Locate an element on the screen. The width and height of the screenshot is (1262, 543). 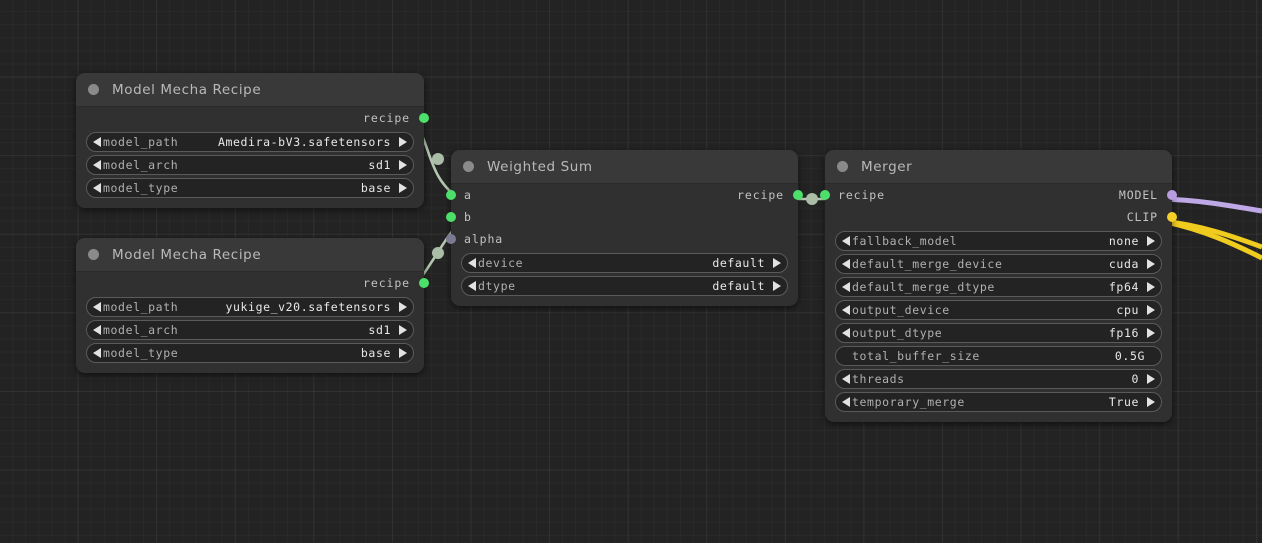
input-slot-a: a recipe is located at coordinates (624, 195).